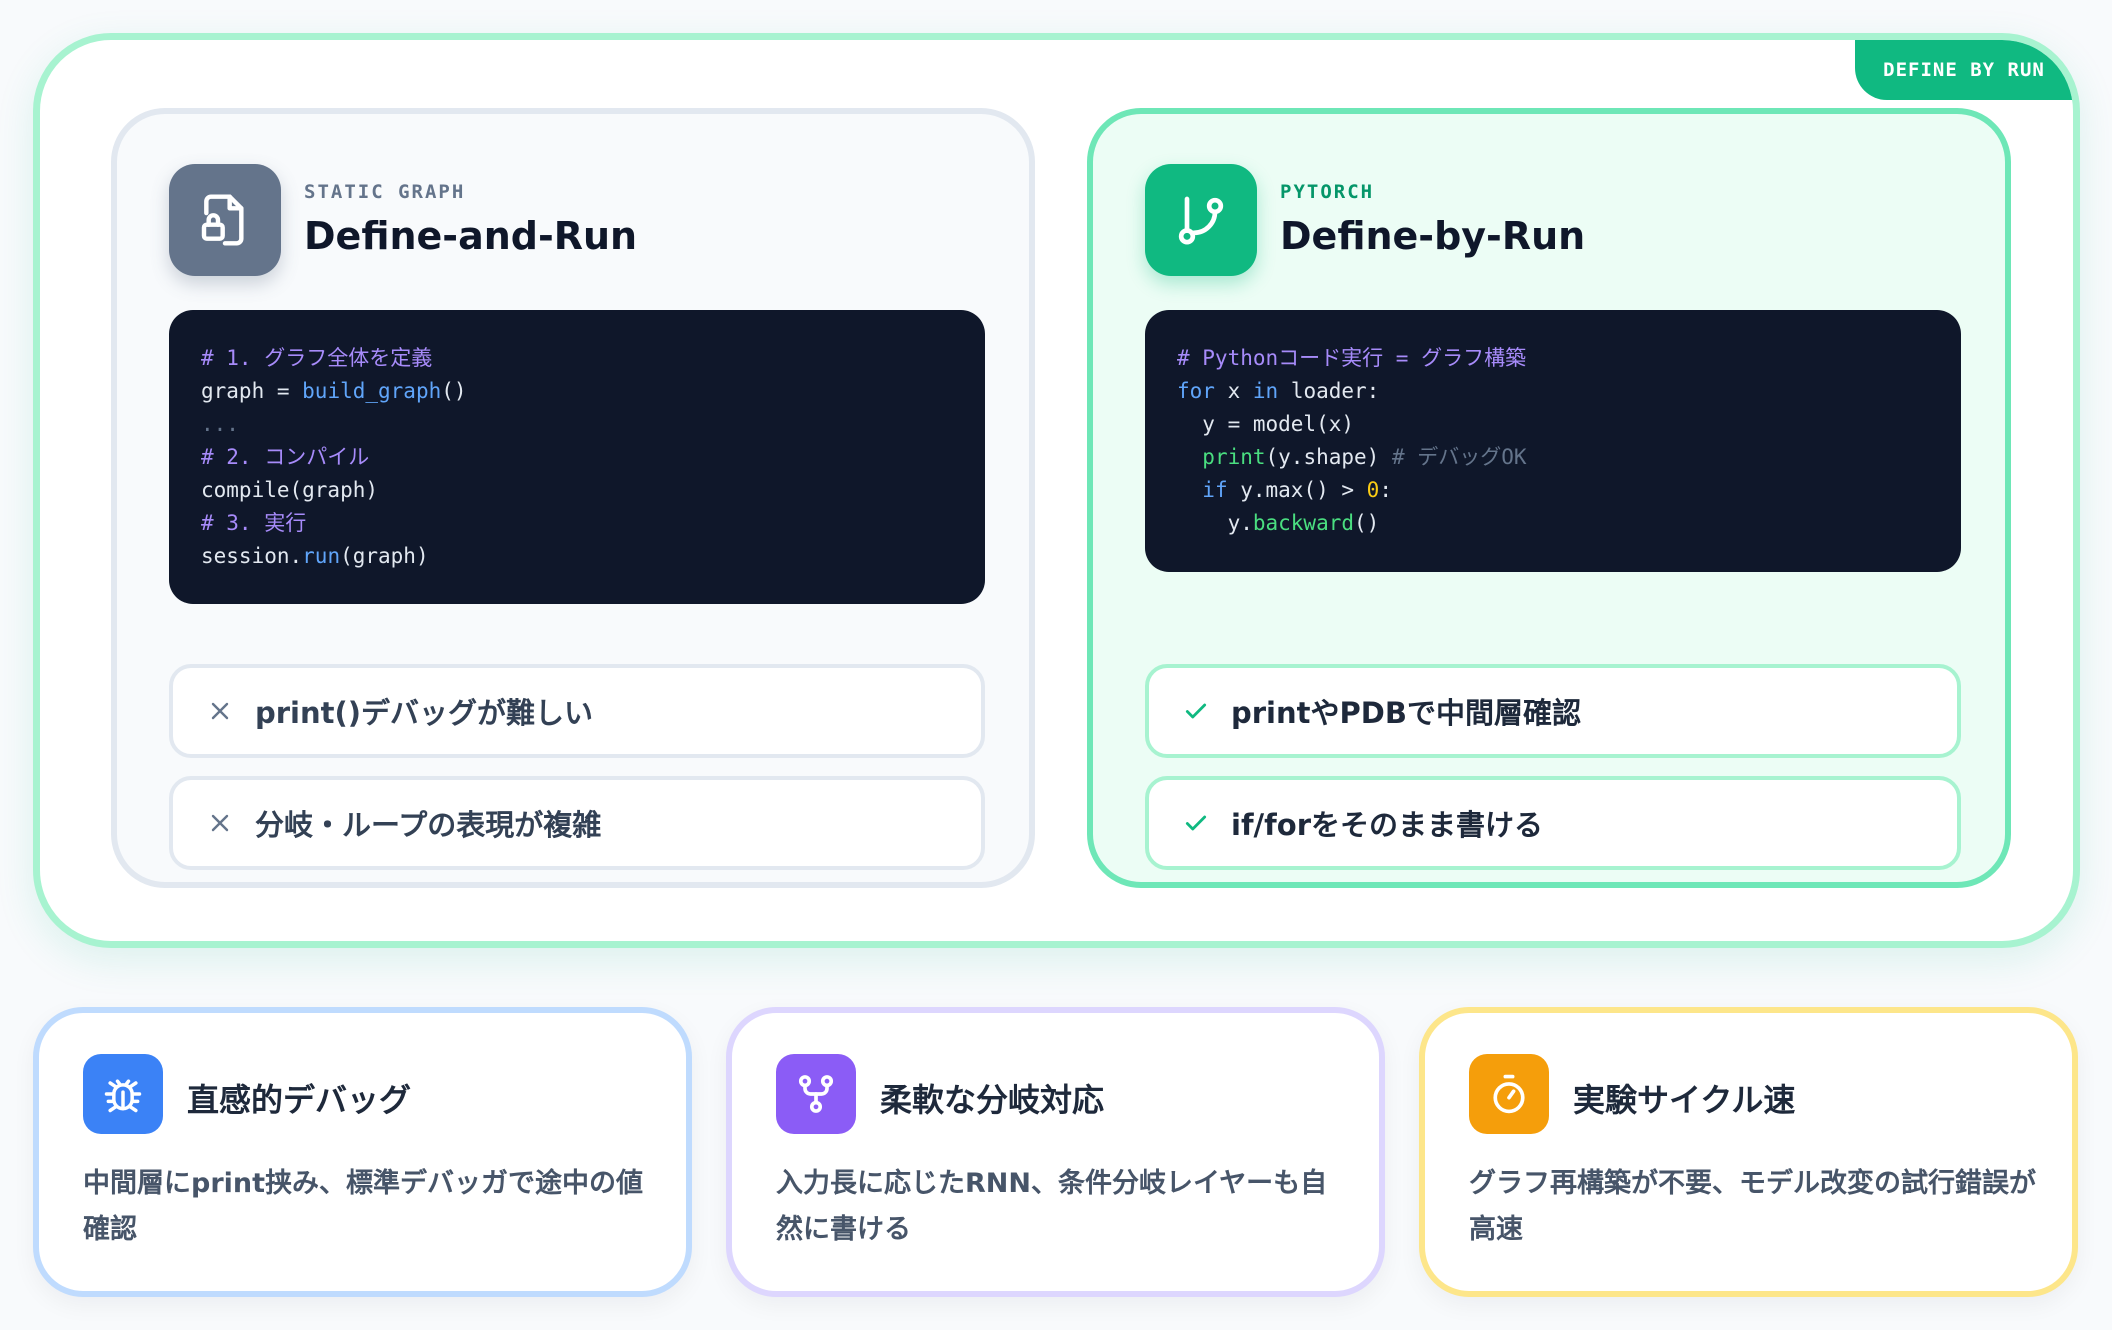  Describe the element at coordinates (1278, 391) in the screenshot. I see `code-line: for x in loader:` at that location.